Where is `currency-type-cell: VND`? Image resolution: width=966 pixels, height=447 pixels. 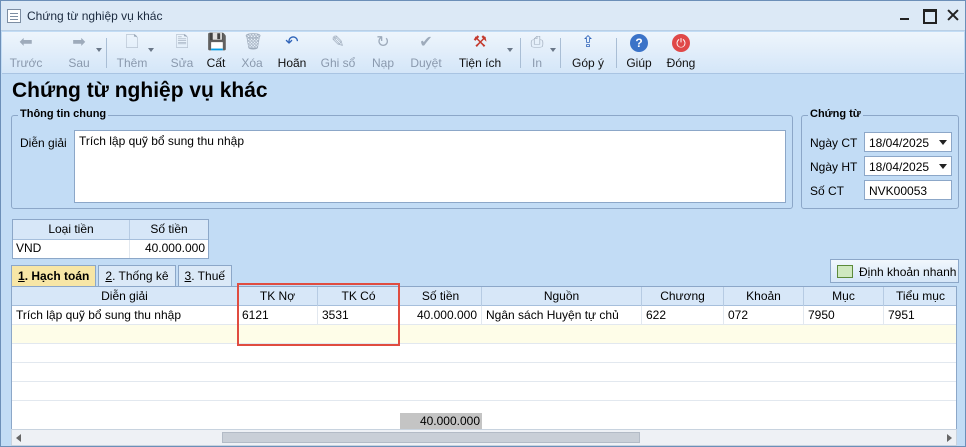 currency-type-cell: VND is located at coordinates (71, 249).